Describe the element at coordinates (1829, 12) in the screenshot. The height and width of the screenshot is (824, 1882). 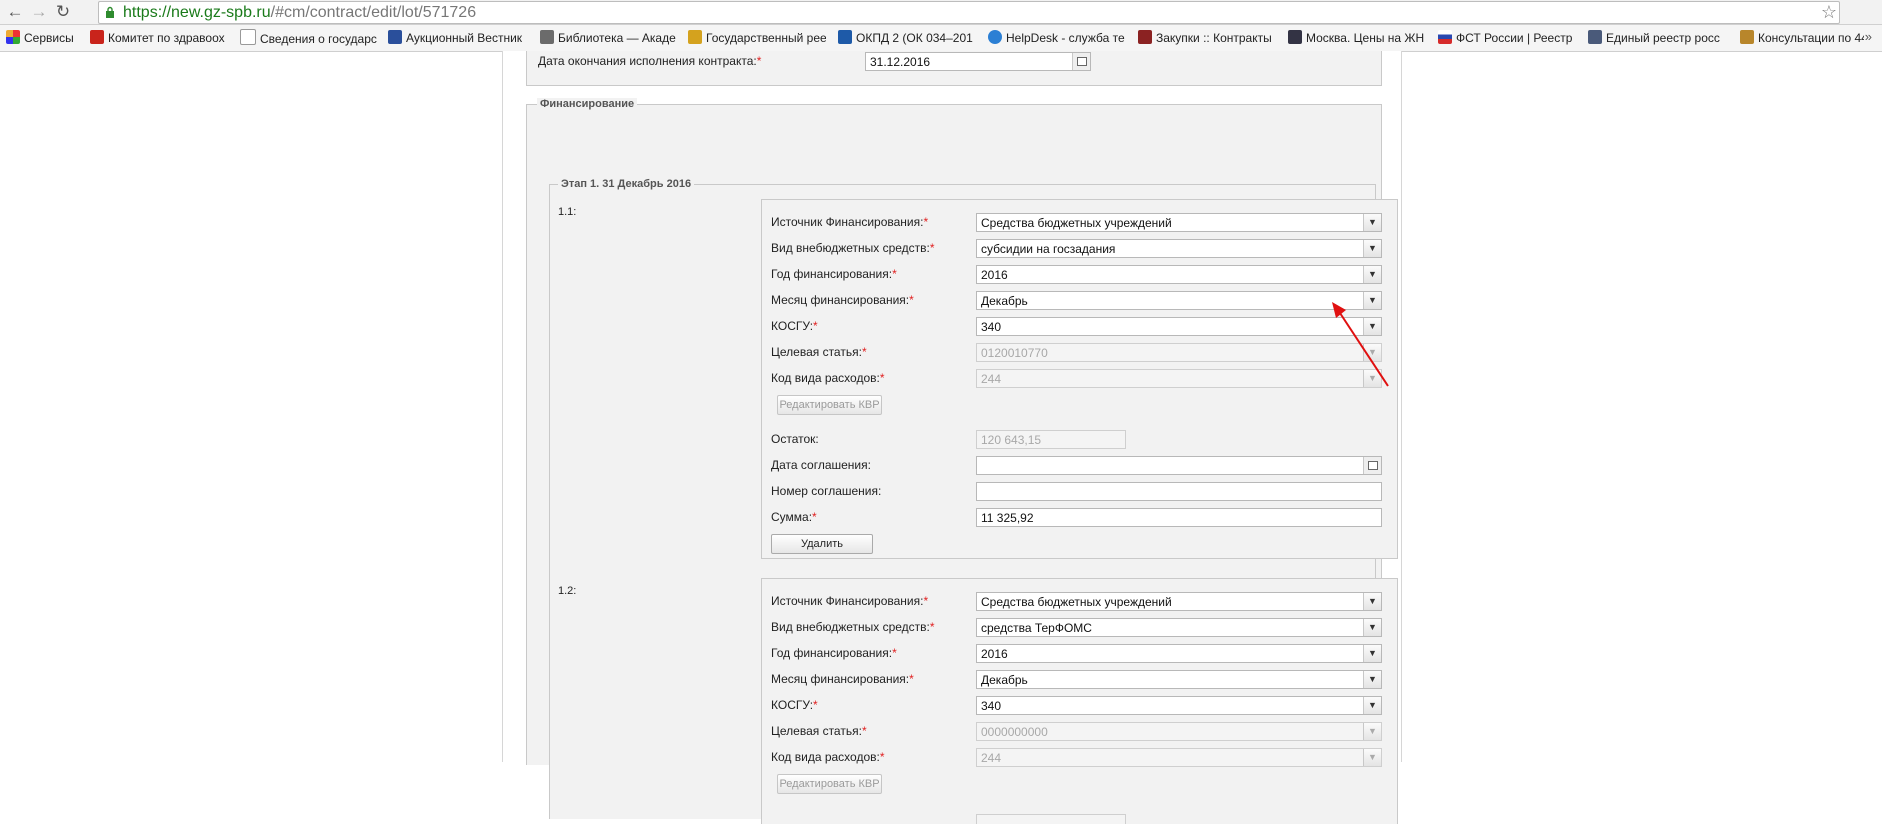
I see `bookmark-star-icon: ☆` at that location.